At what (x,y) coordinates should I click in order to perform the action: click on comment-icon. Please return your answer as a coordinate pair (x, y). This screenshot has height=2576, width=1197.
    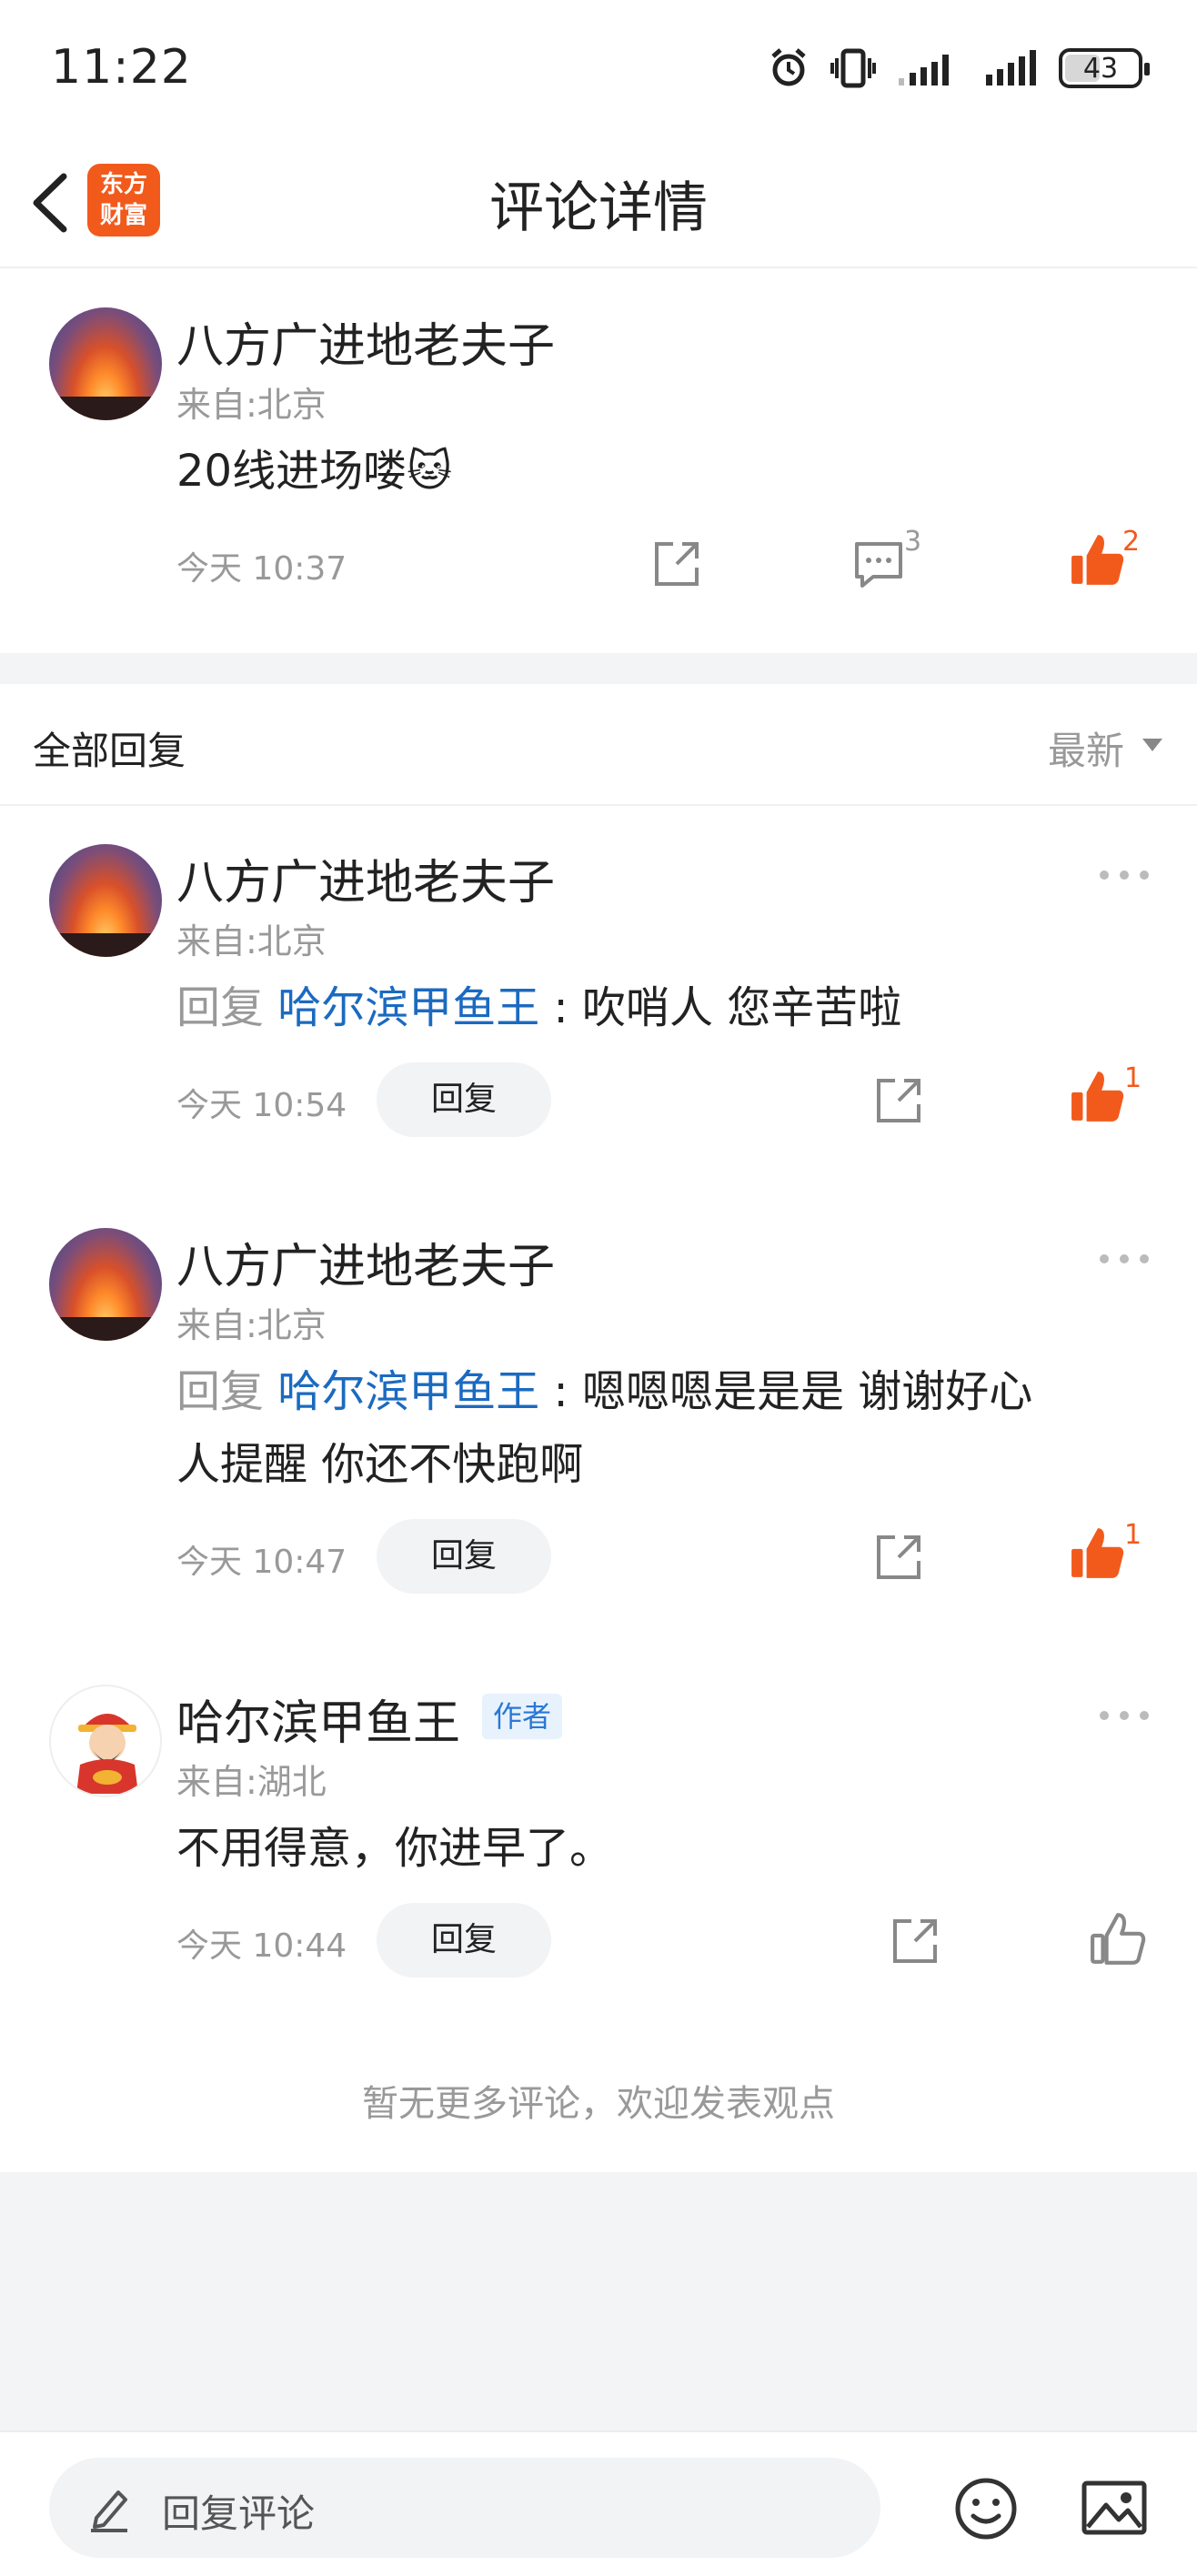
    Looking at the image, I should click on (878, 564).